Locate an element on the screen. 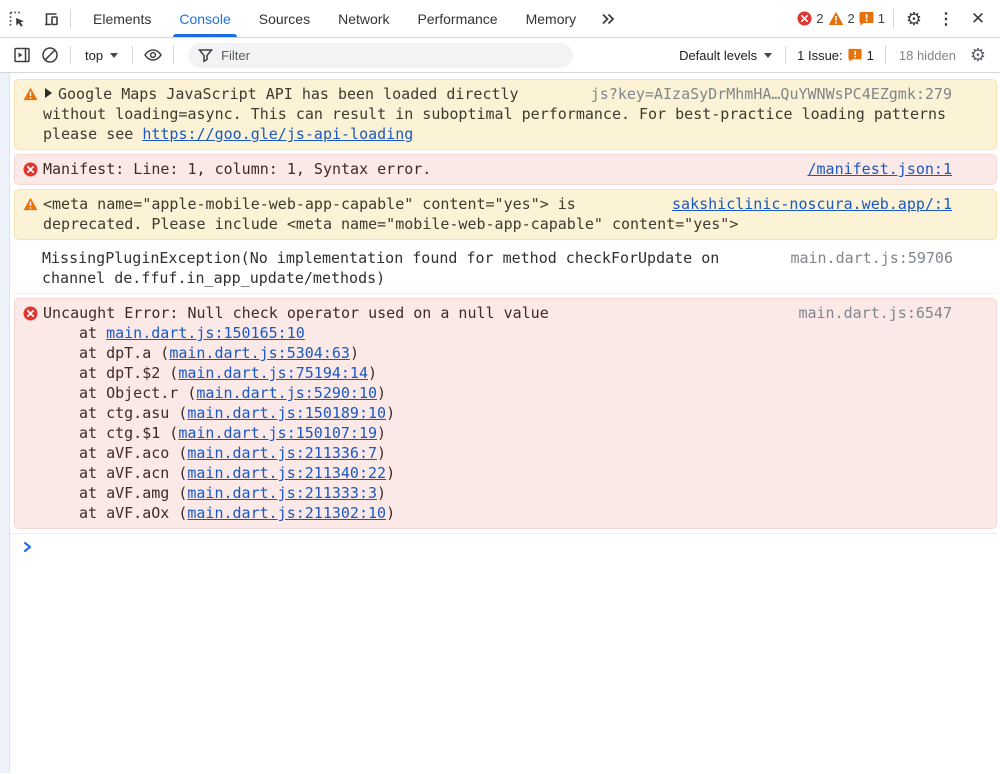 The width and height of the screenshot is (1000, 774). more-tabs-button is located at coordinates (608, 18).